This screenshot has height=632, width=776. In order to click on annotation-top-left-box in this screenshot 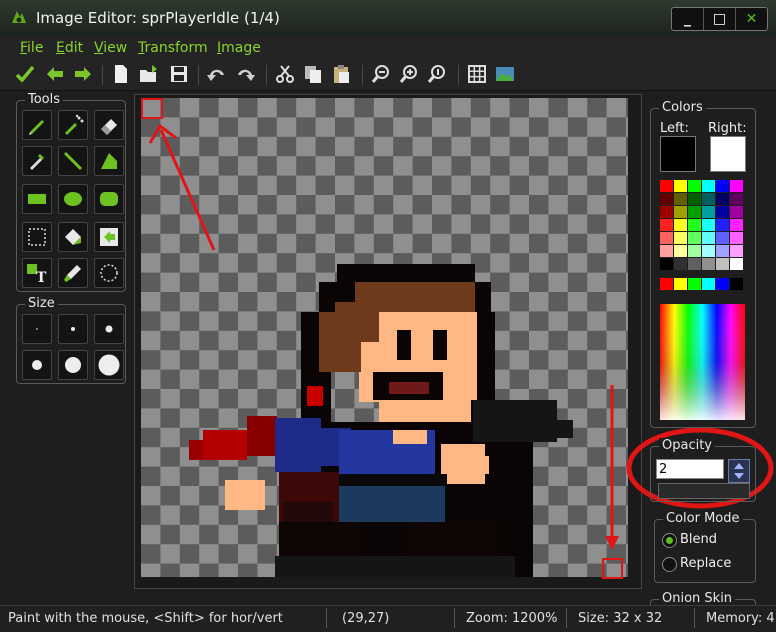, I will do `click(152, 108)`.